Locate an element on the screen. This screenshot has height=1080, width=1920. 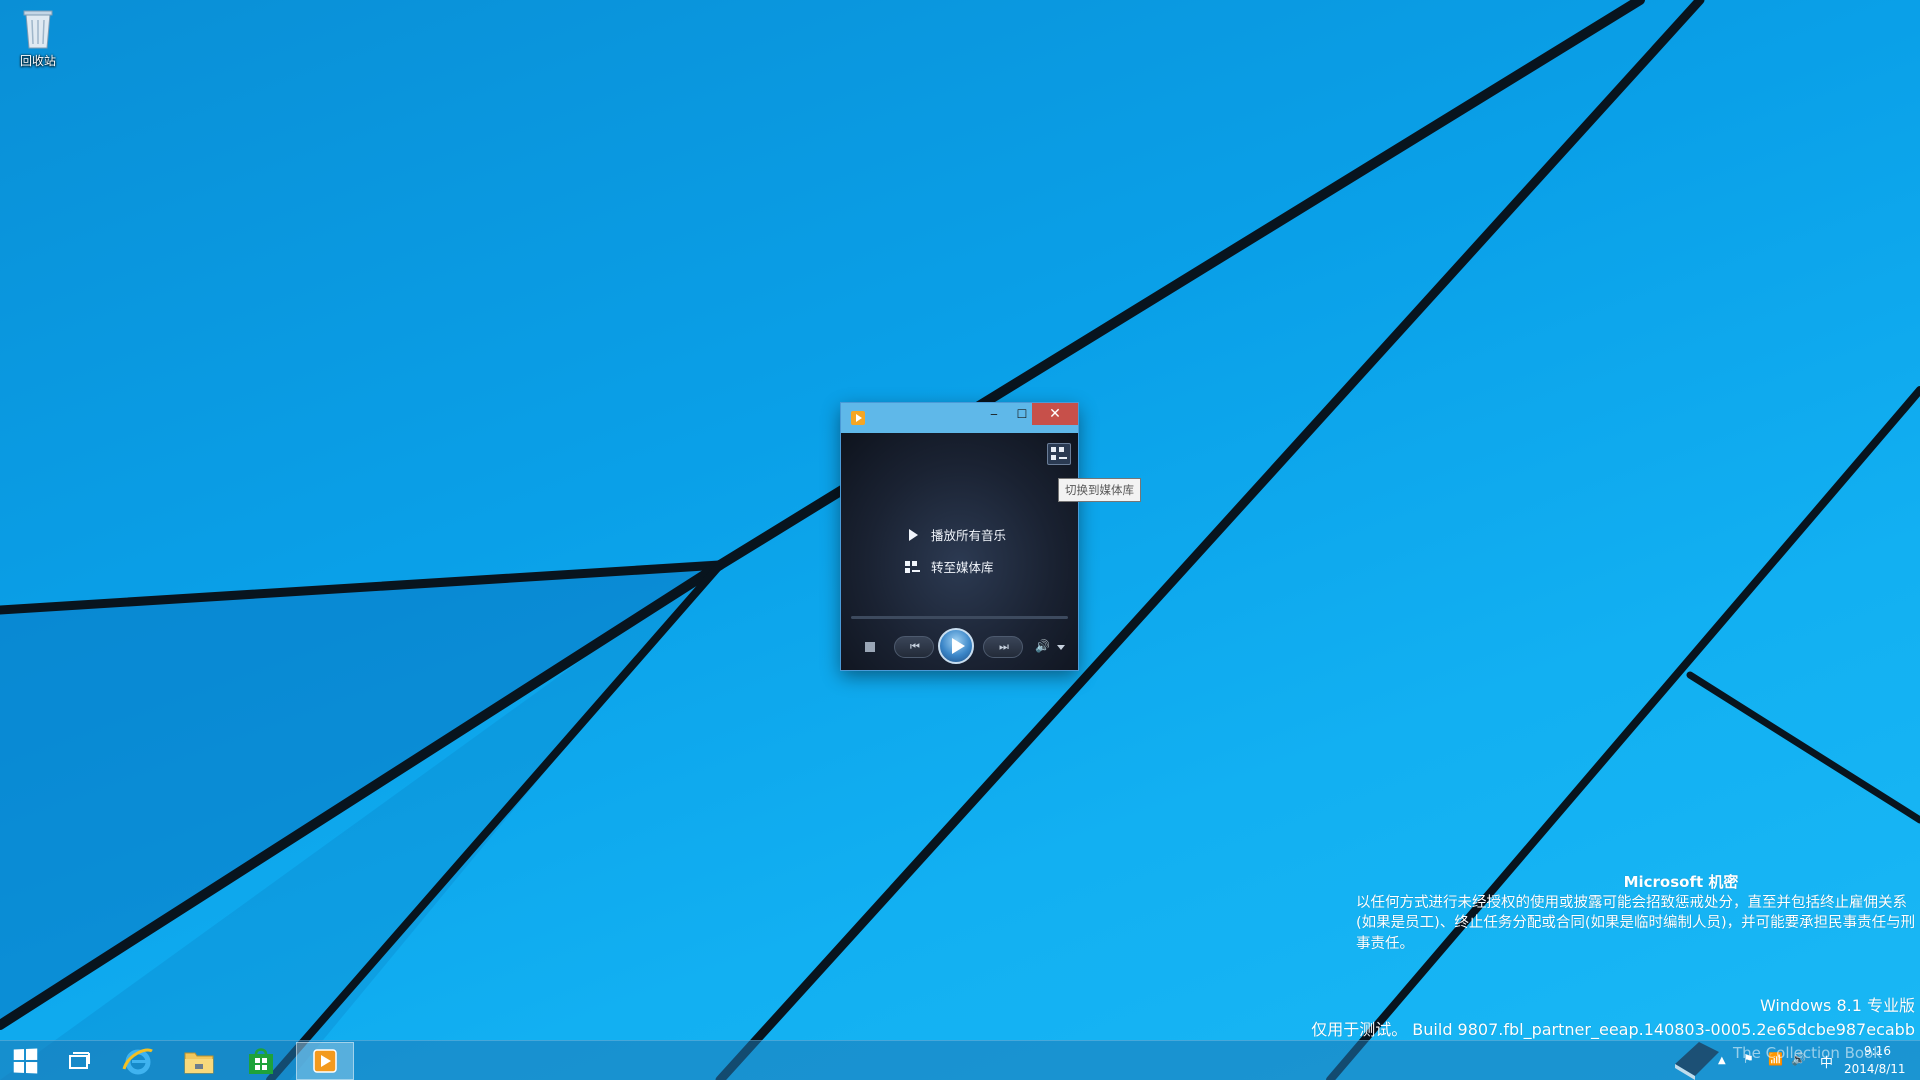
seek-bar is located at coordinates (959, 617).